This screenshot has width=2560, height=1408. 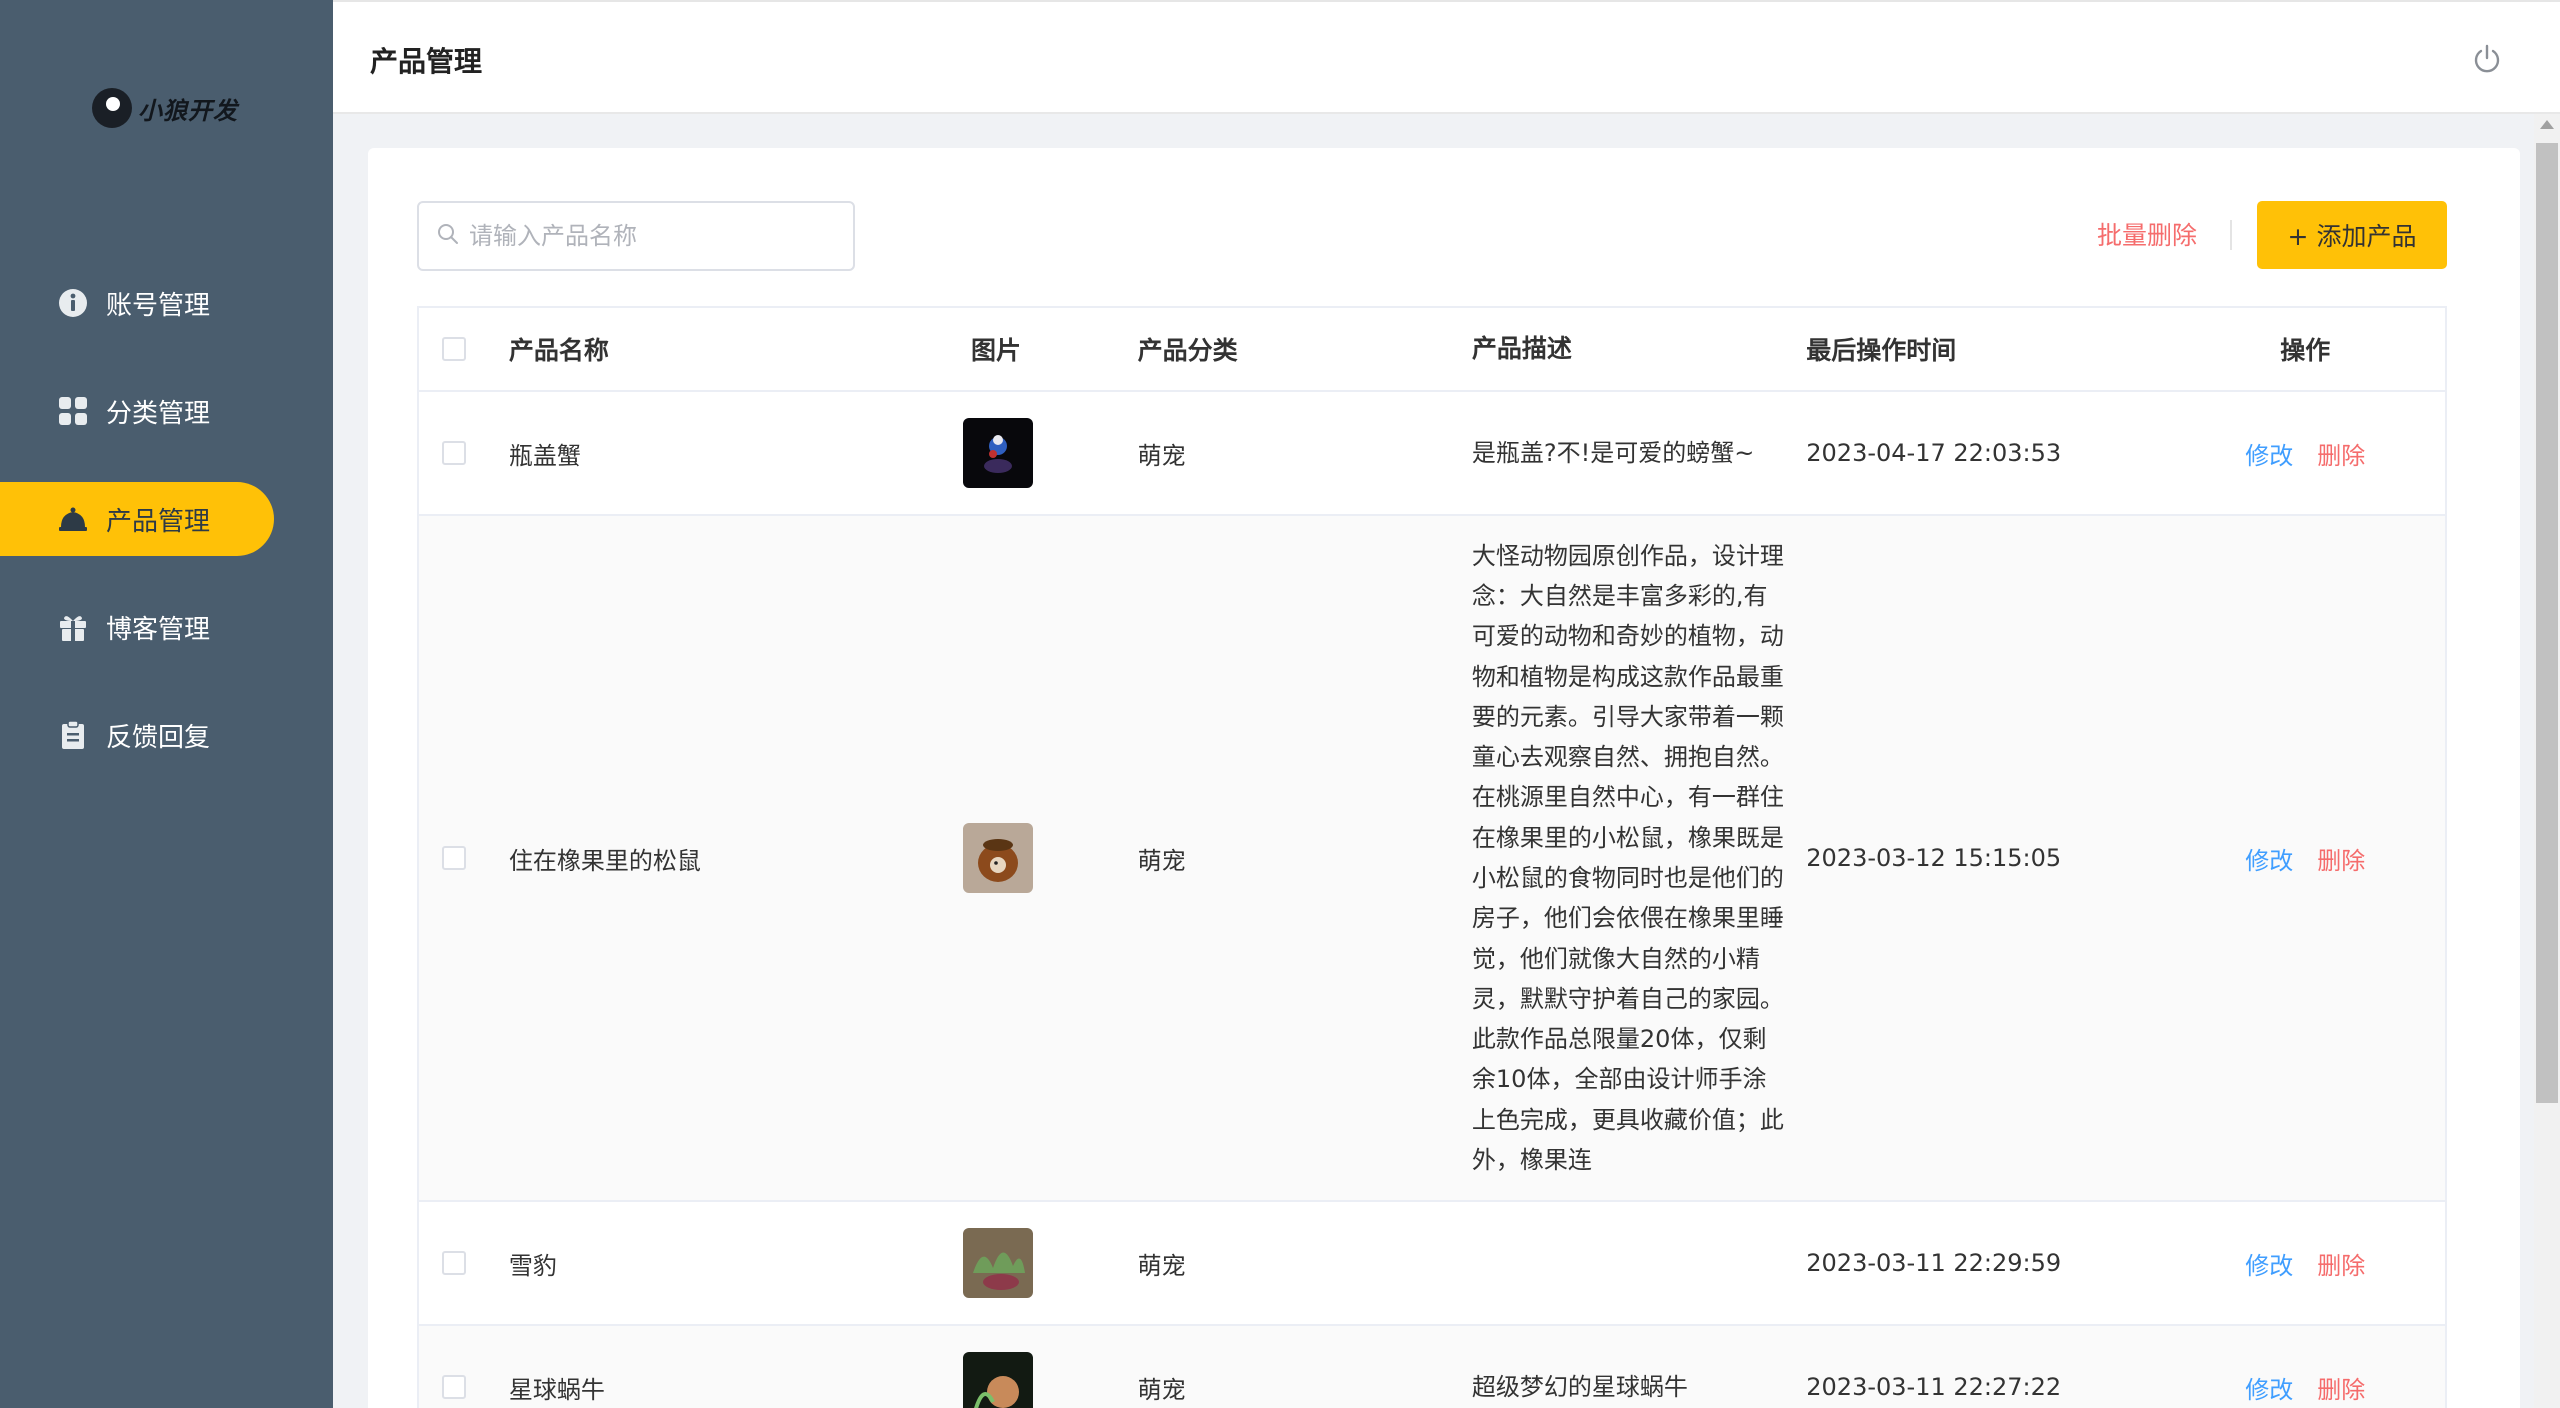 I want to click on logo: 小狼开发, so click(x=165, y=108).